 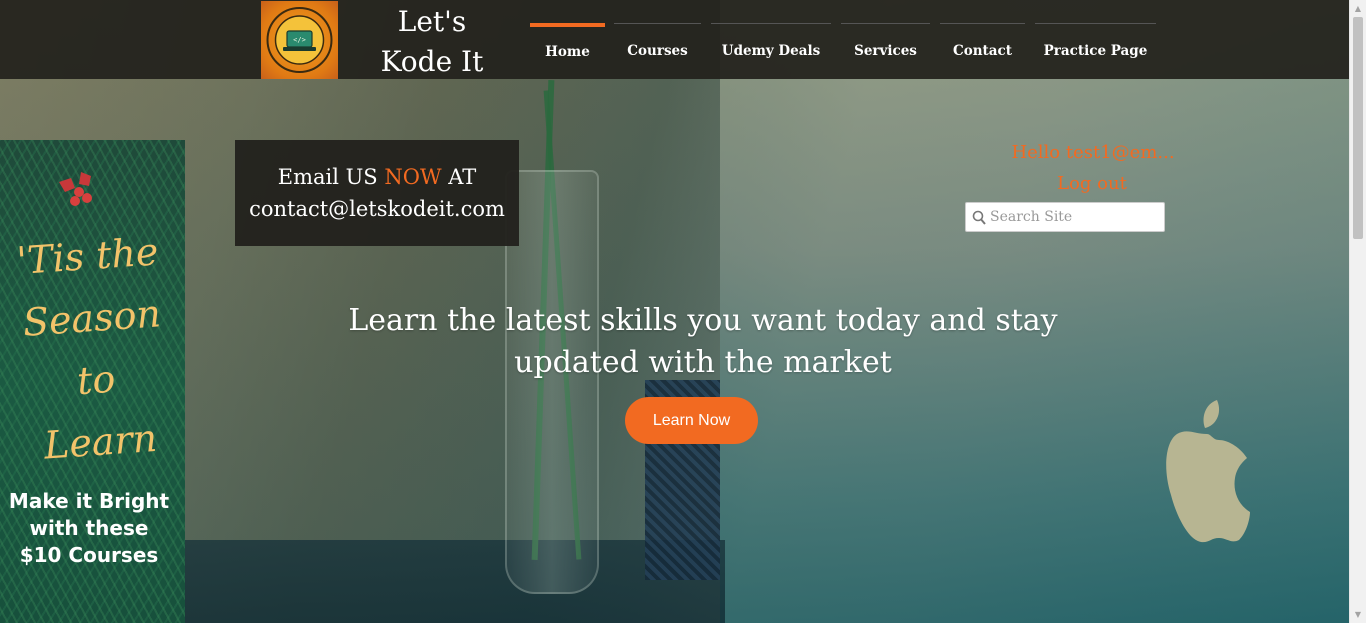 I want to click on search-icon, so click(x=979, y=217).